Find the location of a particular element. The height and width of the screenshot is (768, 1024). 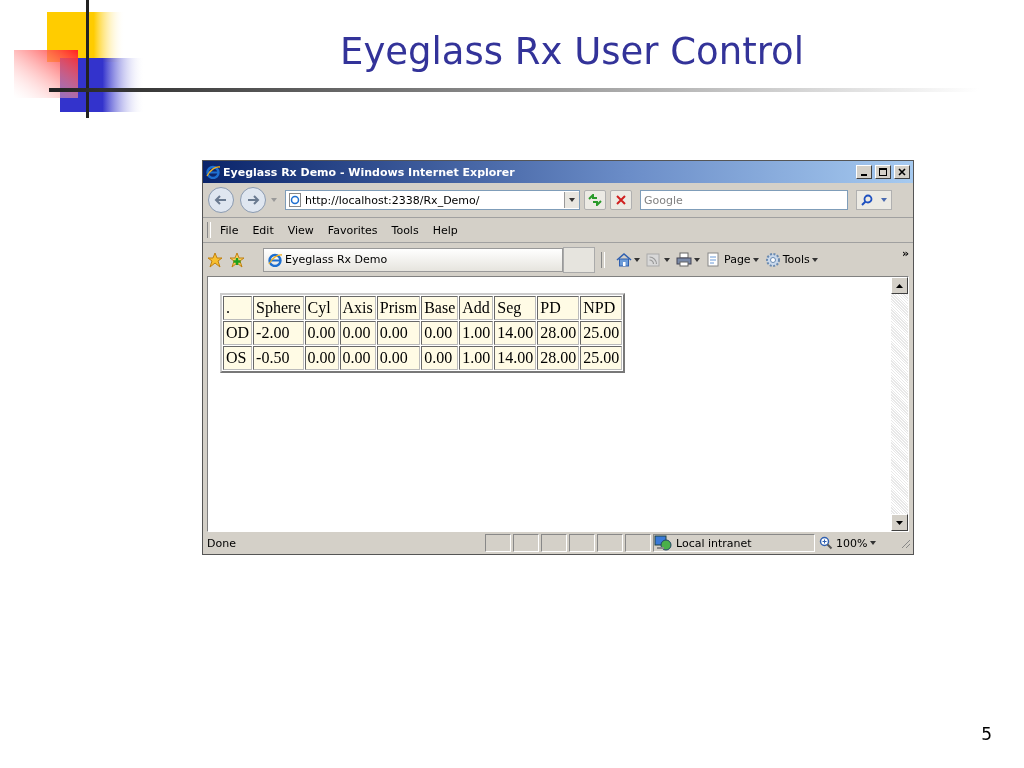

home-button is located at coordinates (628, 259).